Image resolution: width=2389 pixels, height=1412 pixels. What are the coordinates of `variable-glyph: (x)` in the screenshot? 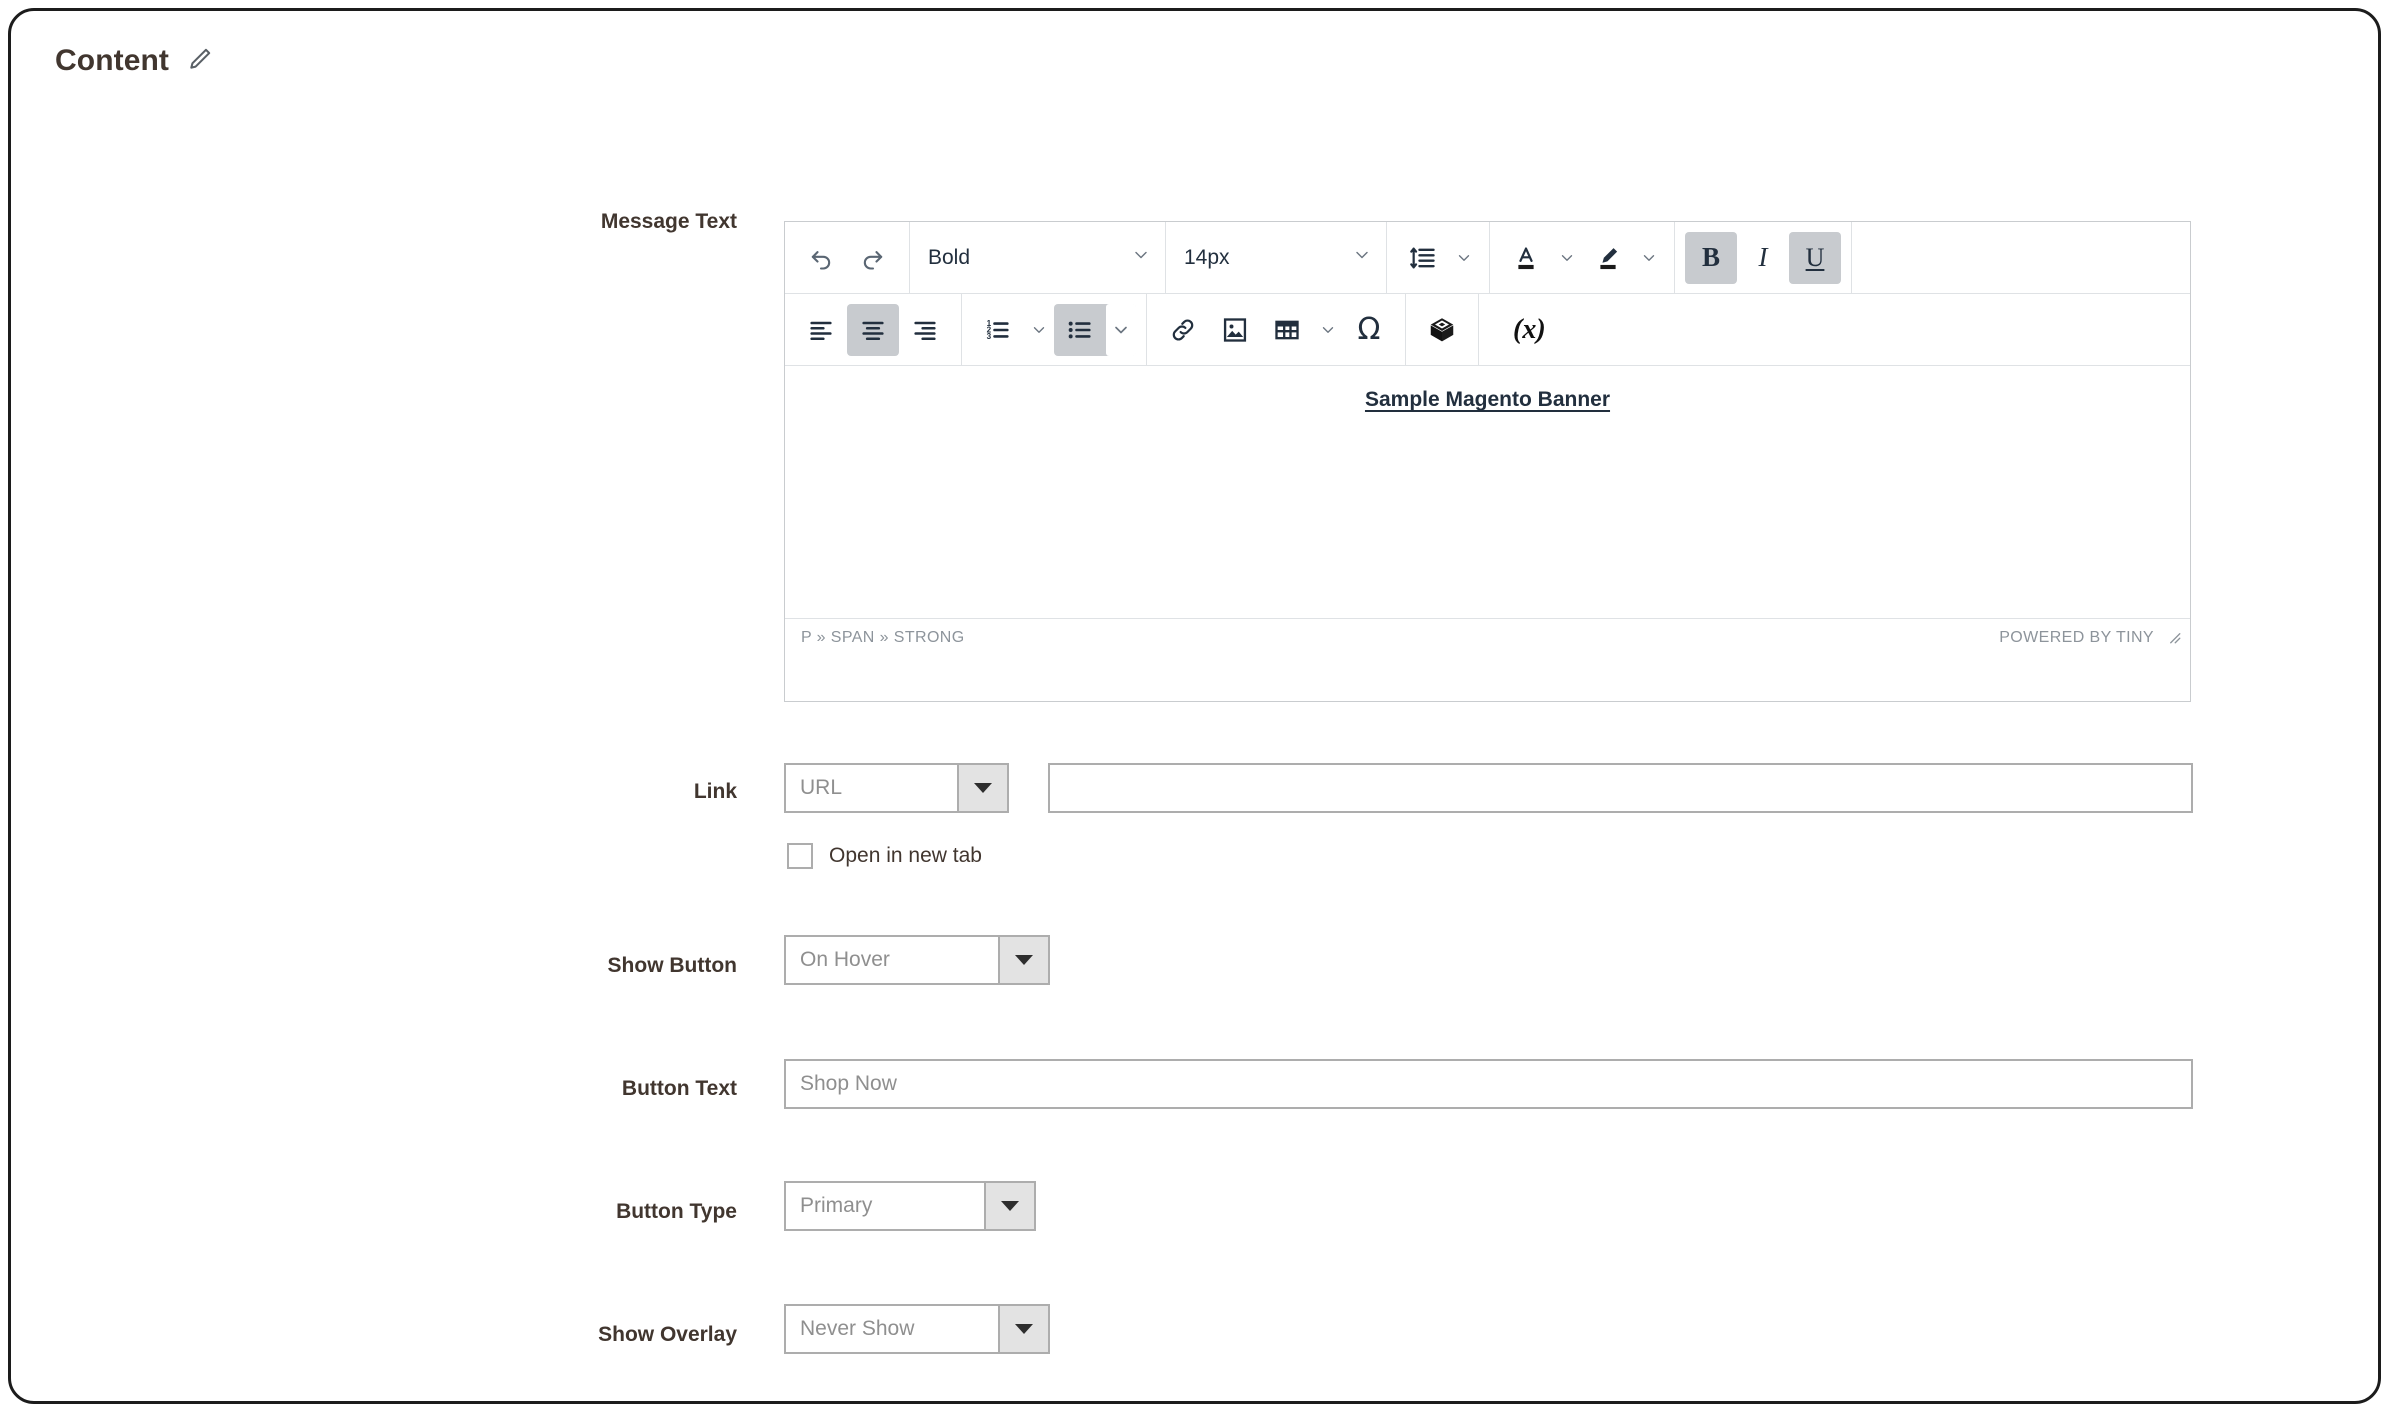 It's located at (1529, 329).